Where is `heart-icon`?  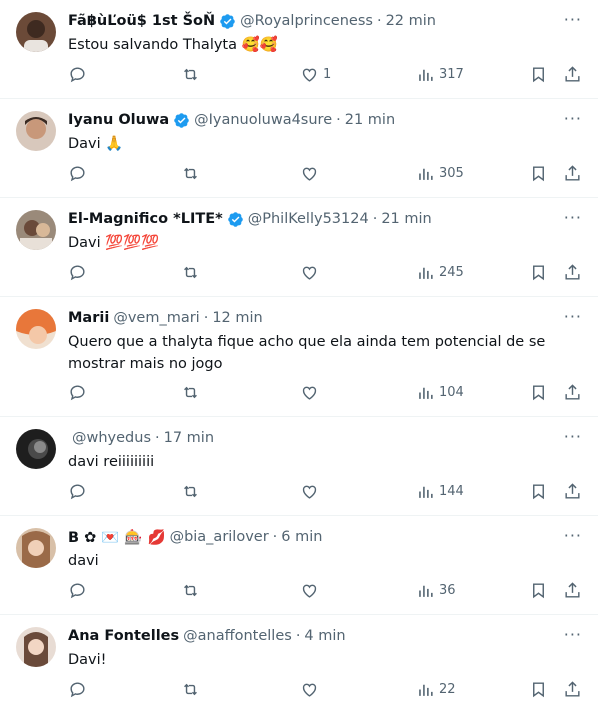 heart-icon is located at coordinates (309, 75).